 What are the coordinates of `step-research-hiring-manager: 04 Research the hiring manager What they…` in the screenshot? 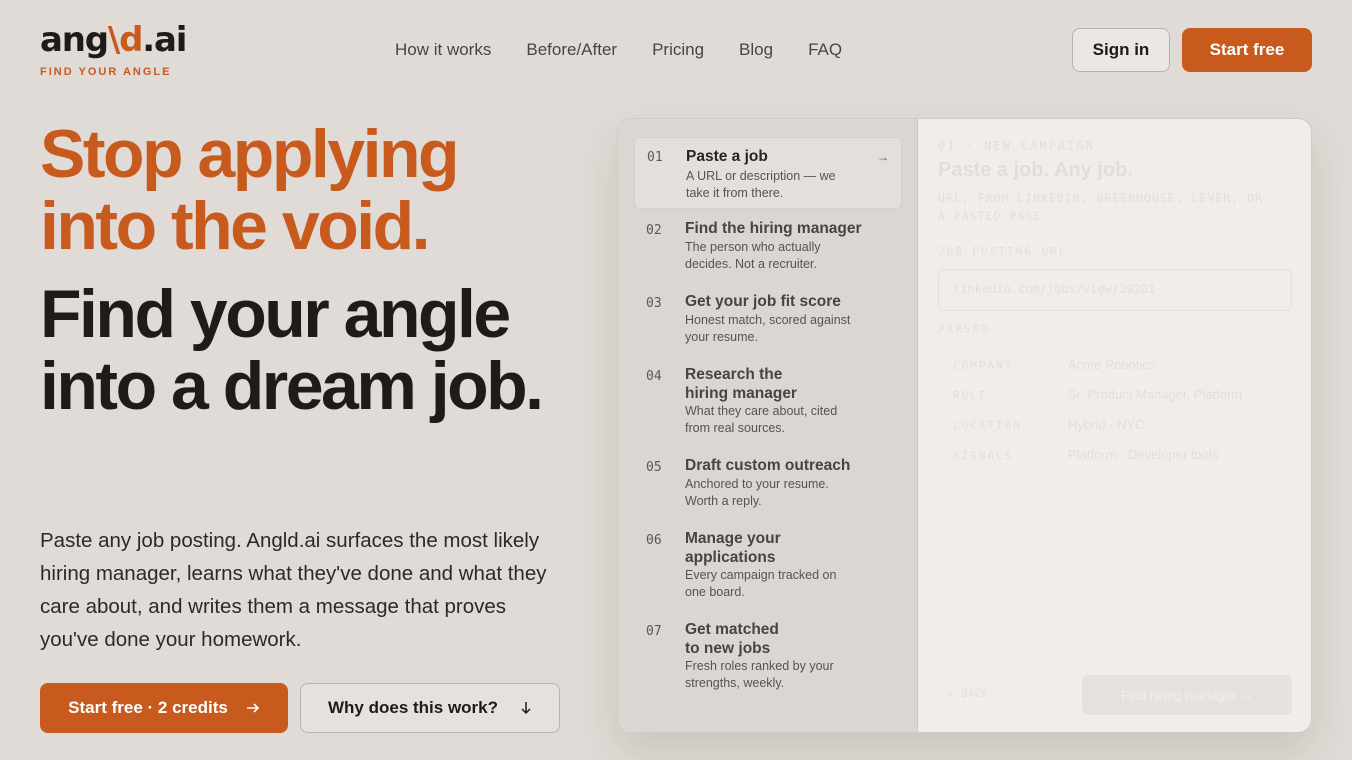 It's located at (768, 405).